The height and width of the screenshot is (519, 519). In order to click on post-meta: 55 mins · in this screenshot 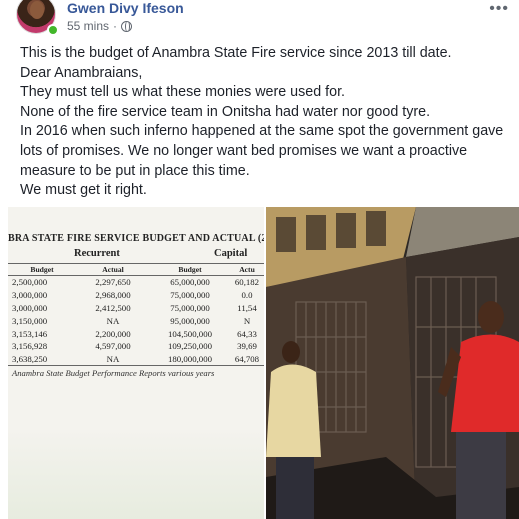, I will do `click(100, 26)`.